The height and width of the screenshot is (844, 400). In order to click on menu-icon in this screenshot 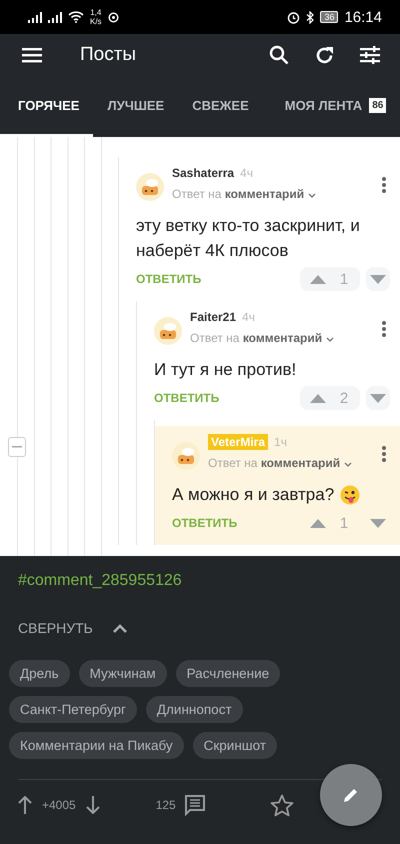, I will do `click(32, 55)`.